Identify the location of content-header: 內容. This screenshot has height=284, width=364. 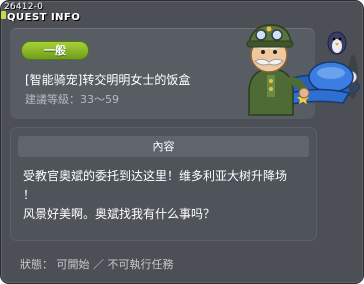
(163, 146).